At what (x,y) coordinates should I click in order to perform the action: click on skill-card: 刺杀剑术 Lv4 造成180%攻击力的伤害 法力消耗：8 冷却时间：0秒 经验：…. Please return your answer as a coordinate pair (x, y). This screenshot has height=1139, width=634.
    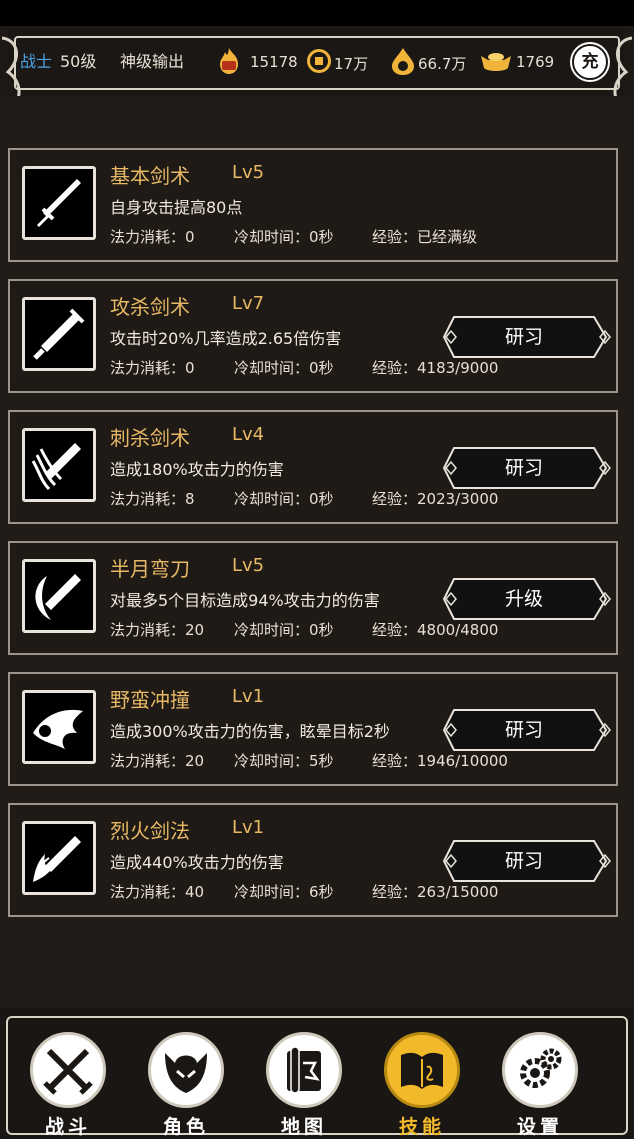
    Looking at the image, I should click on (313, 467).